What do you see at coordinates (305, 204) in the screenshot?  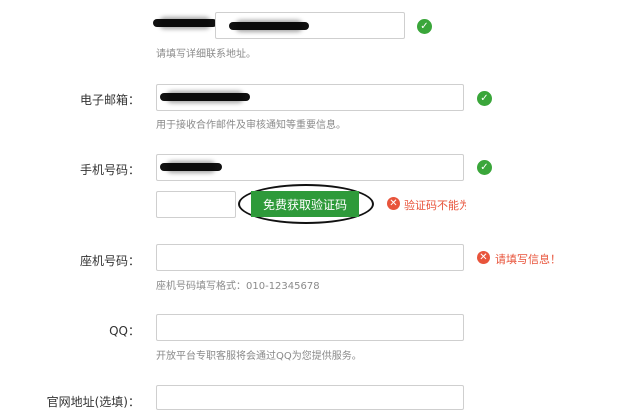 I see `get-code-button: 免费获取验证码` at bounding box center [305, 204].